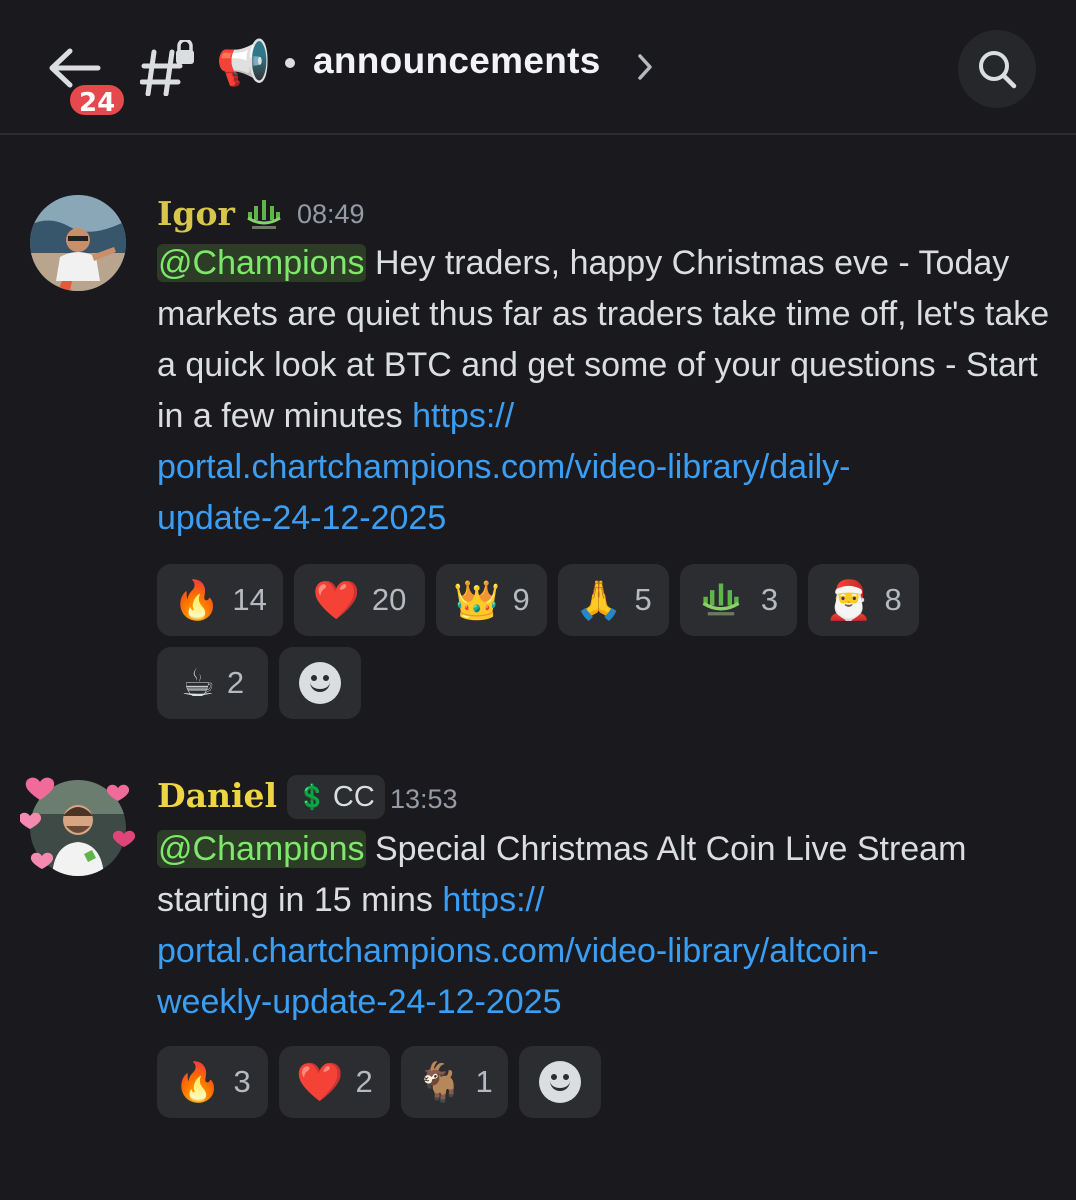 The height and width of the screenshot is (1200, 1076). I want to click on channel-header: 24 📢 announcements, so click(538, 67).